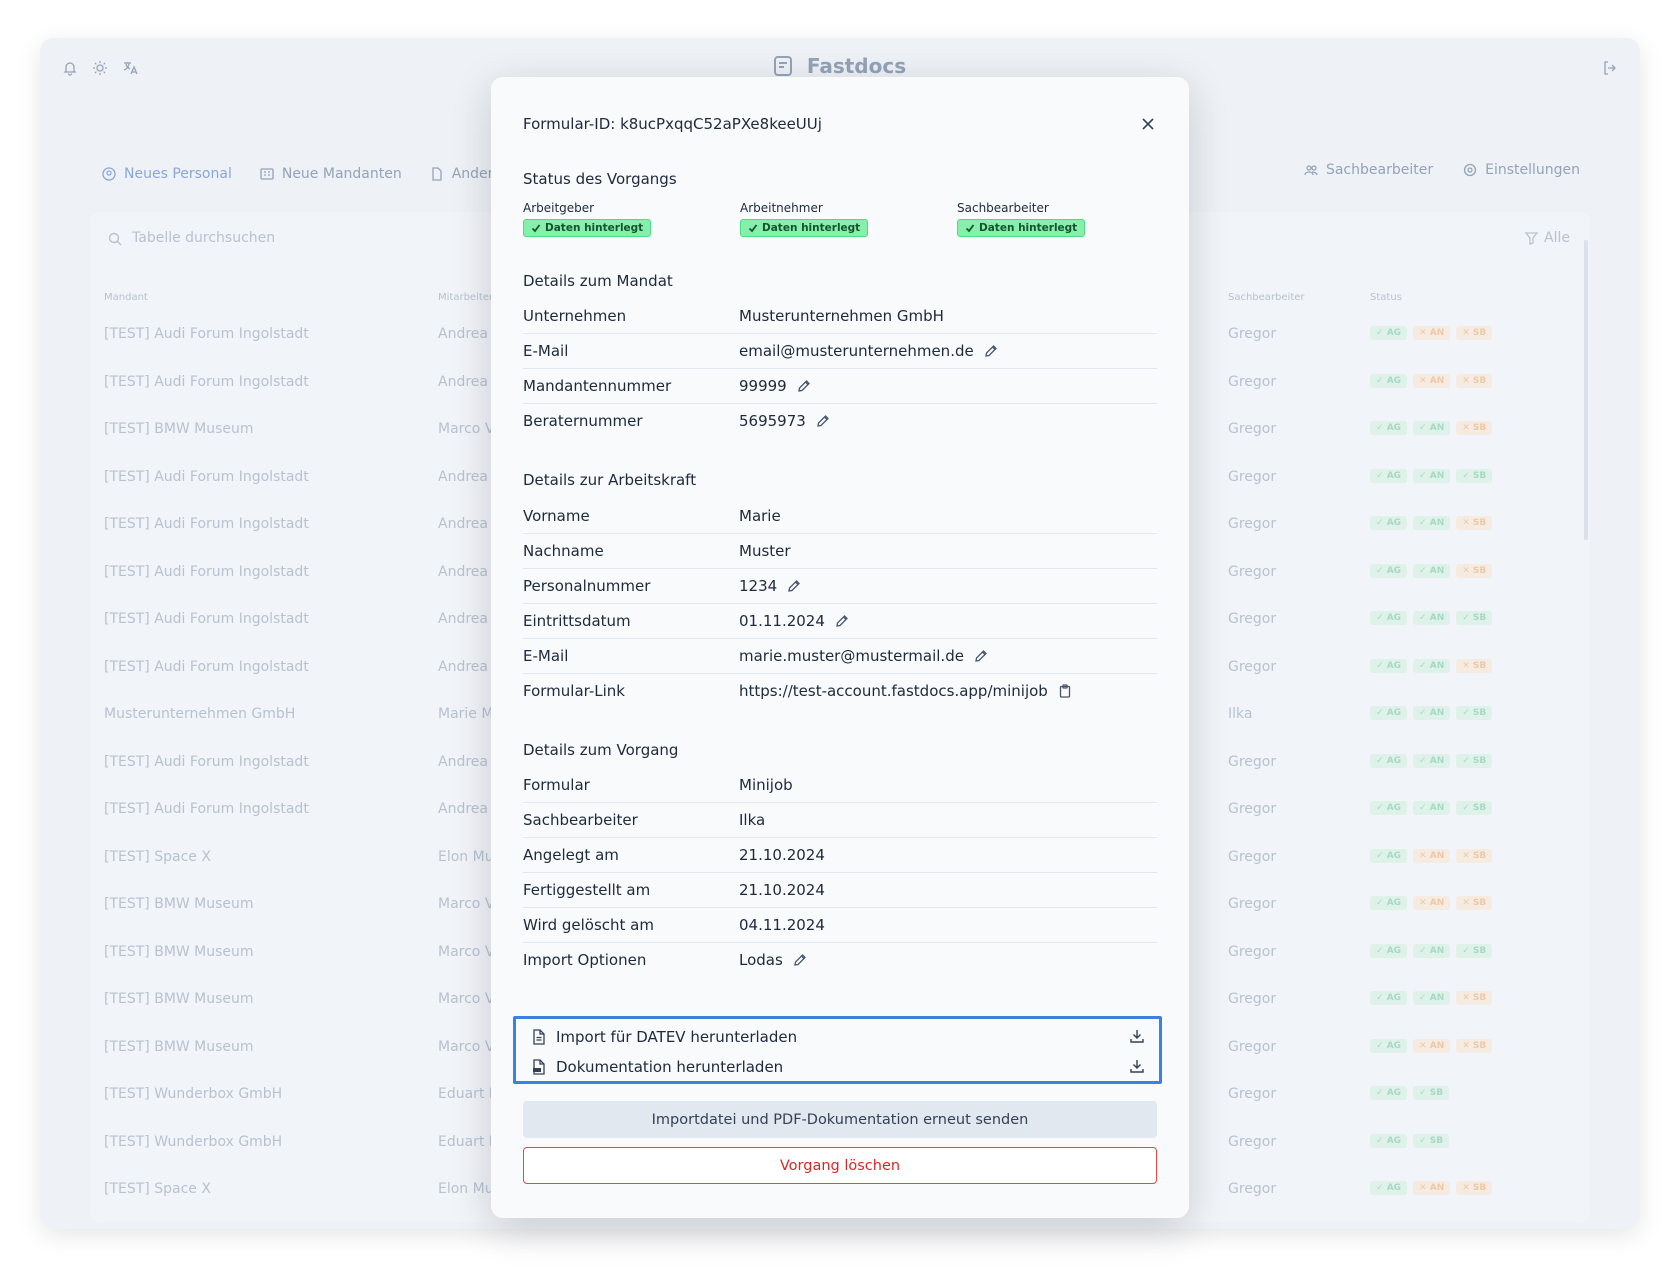  Describe the element at coordinates (840, 656) in the screenshot. I see `detail-row: E-Mail marie.muster@mustermail.de` at that location.